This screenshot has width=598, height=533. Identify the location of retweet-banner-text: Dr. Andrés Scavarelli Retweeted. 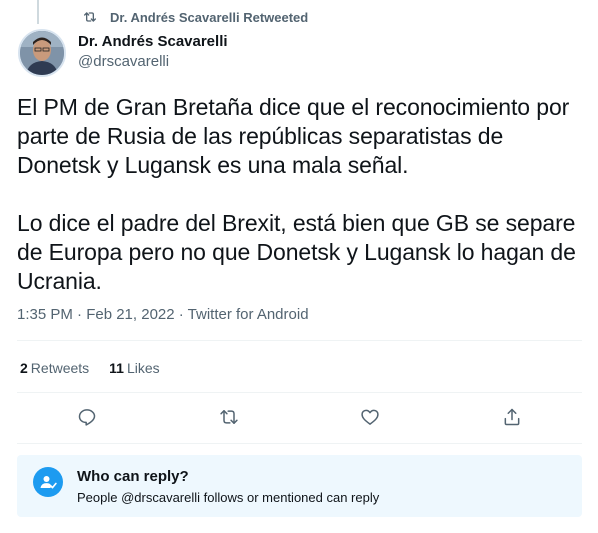
(209, 17).